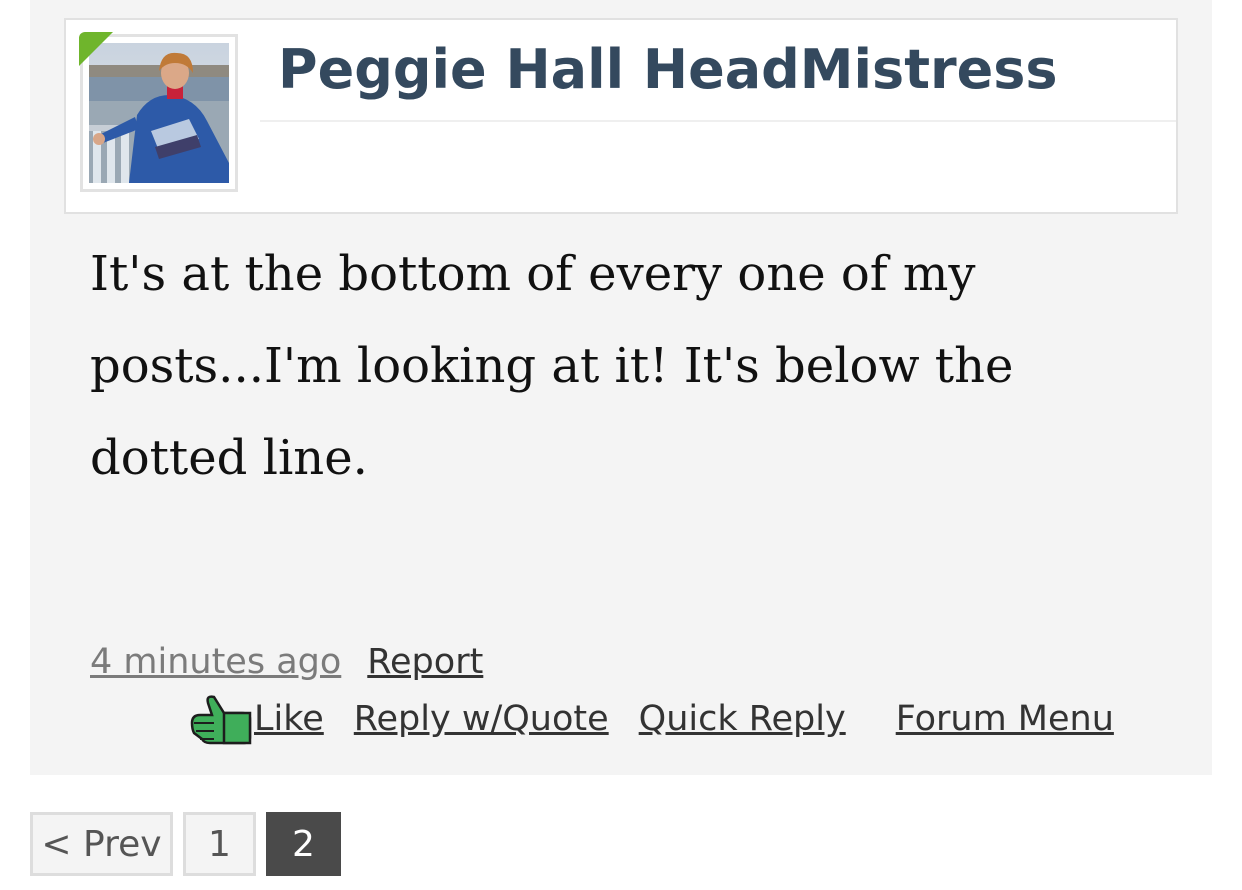 This screenshot has width=1242, height=890. Describe the element at coordinates (303, 844) in the screenshot. I see `page-2-button-current: 2` at that location.